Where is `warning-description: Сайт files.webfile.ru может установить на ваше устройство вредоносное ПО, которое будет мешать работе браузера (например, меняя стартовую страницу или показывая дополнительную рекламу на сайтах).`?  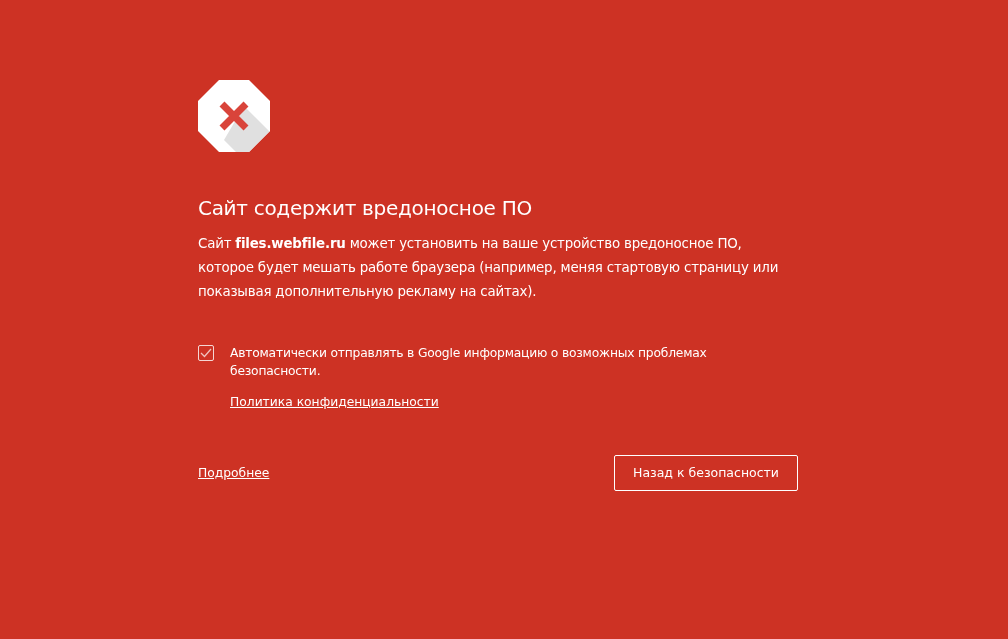 warning-description: Сайт files.webfile.ru может установить на ваше устройство вредоносное ПО, которое будет мешать работе браузера (например, меняя стартовую страницу или показывая дополнительную рекламу на сайтах). is located at coordinates (489, 268).